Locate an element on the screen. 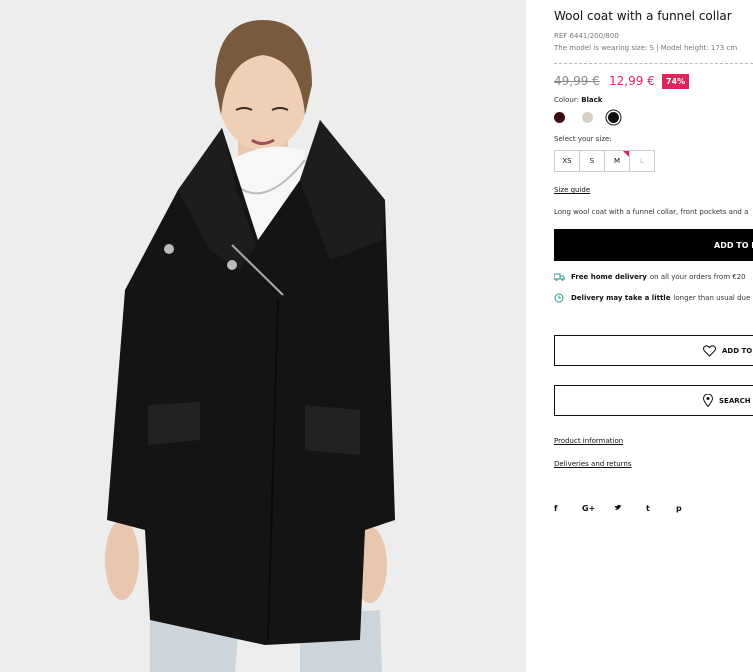  sale-price: 12,99 € is located at coordinates (632, 81).